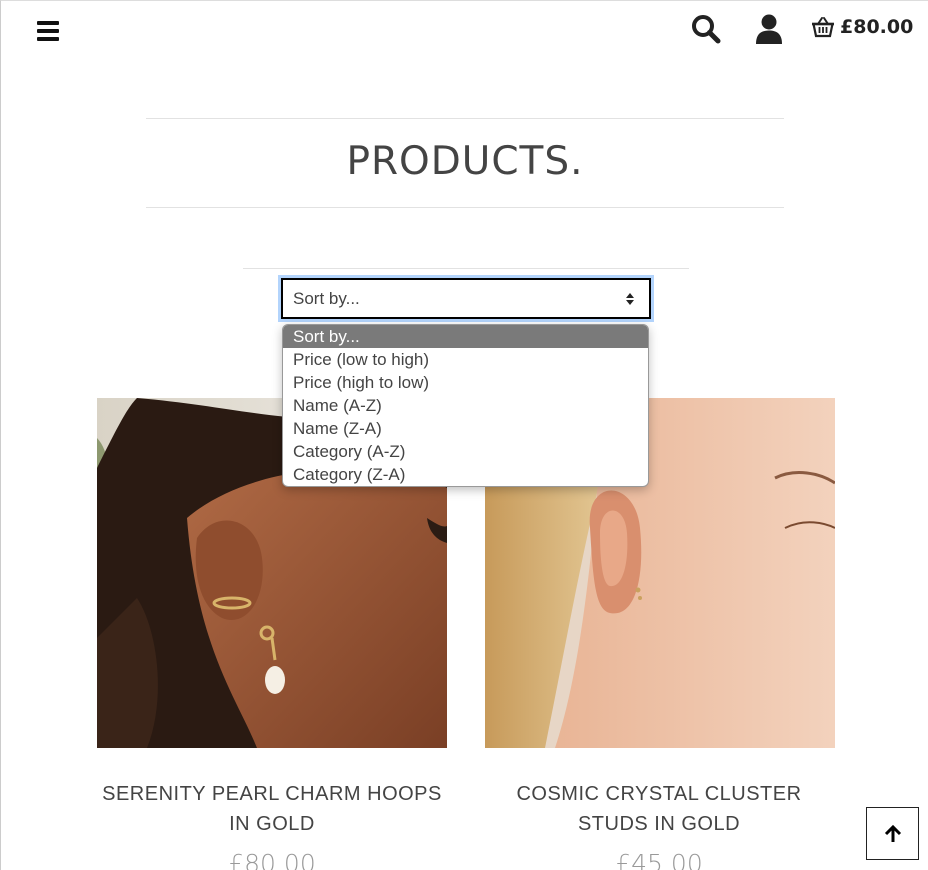 The width and height of the screenshot is (928, 870). Describe the element at coordinates (877, 27) in the screenshot. I see `basket-total: £80.00` at that location.